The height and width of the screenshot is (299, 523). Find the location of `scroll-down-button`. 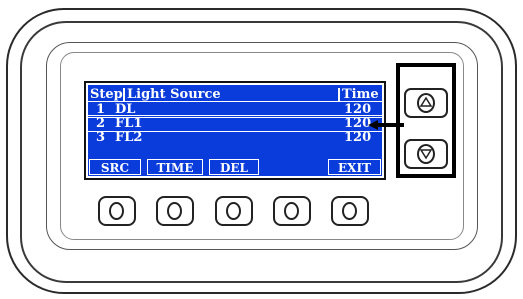

scroll-down-button is located at coordinates (426, 154).